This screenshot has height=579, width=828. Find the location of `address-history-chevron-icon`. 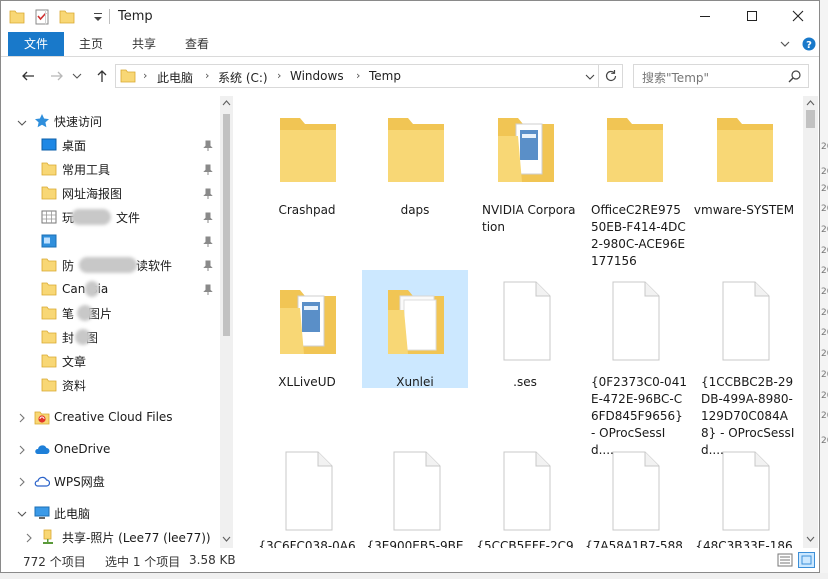

address-history-chevron-icon is located at coordinates (590, 77).